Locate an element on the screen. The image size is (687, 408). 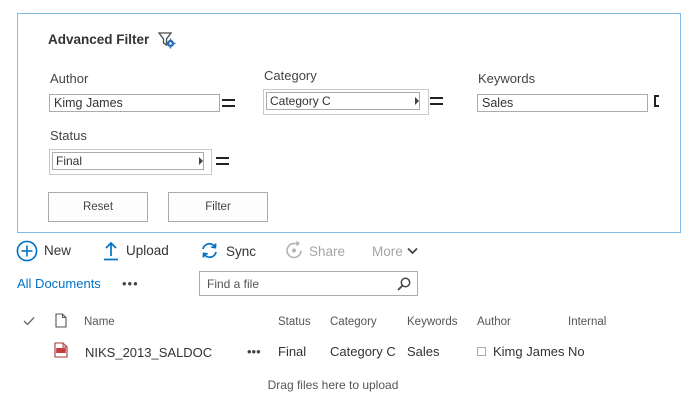
row-keywords: Sales is located at coordinates (423, 351).